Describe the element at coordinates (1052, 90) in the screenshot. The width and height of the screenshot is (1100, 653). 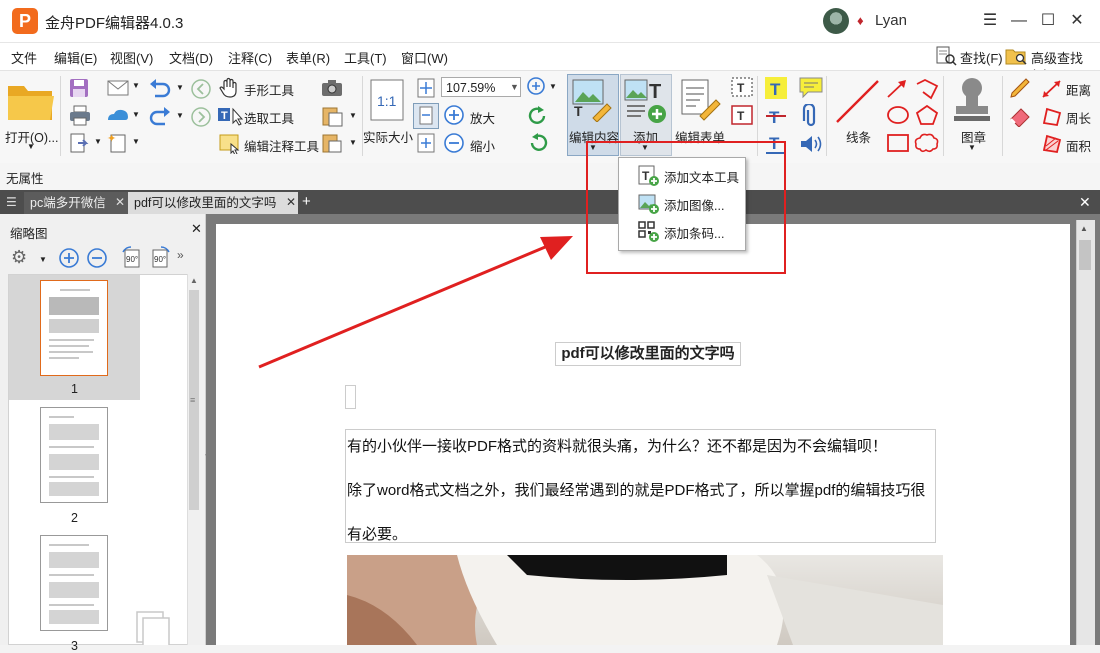
I see `distance-icon` at that location.